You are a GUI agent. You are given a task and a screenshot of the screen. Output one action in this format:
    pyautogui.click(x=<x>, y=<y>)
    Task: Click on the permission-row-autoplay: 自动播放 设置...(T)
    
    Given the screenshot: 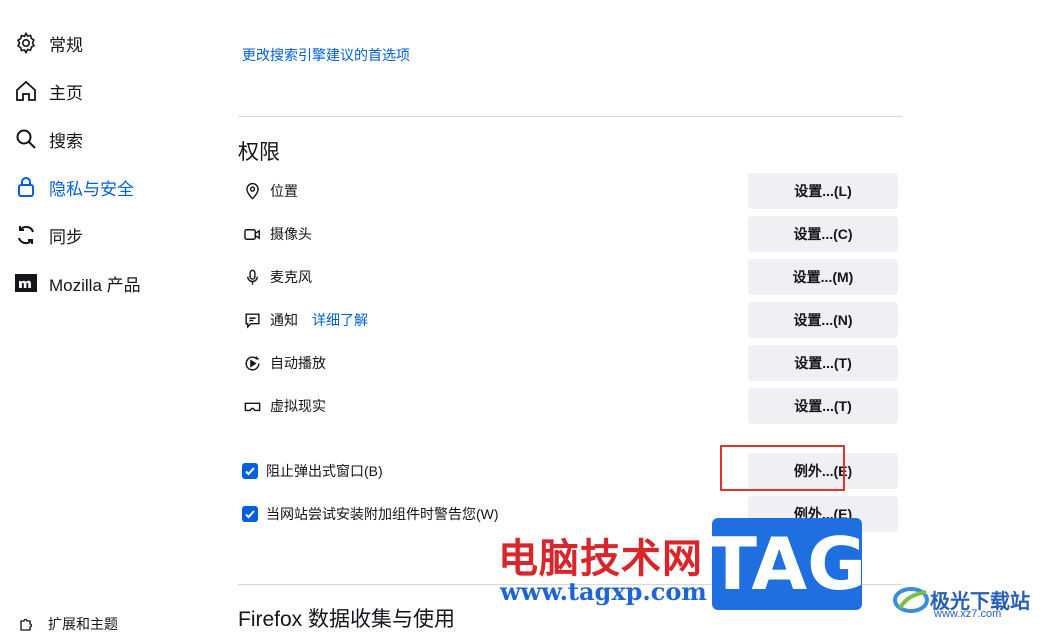 What is the action you would take?
    pyautogui.click(x=570, y=363)
    